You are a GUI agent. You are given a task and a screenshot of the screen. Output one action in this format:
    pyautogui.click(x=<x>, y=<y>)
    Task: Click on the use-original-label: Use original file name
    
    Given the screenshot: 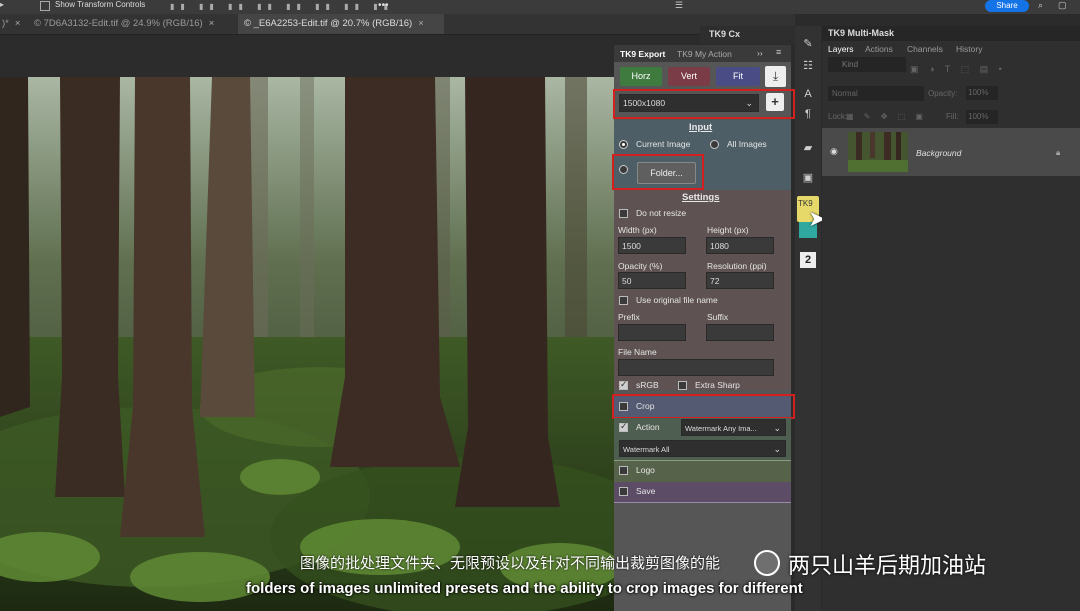 What is the action you would take?
    pyautogui.click(x=677, y=300)
    